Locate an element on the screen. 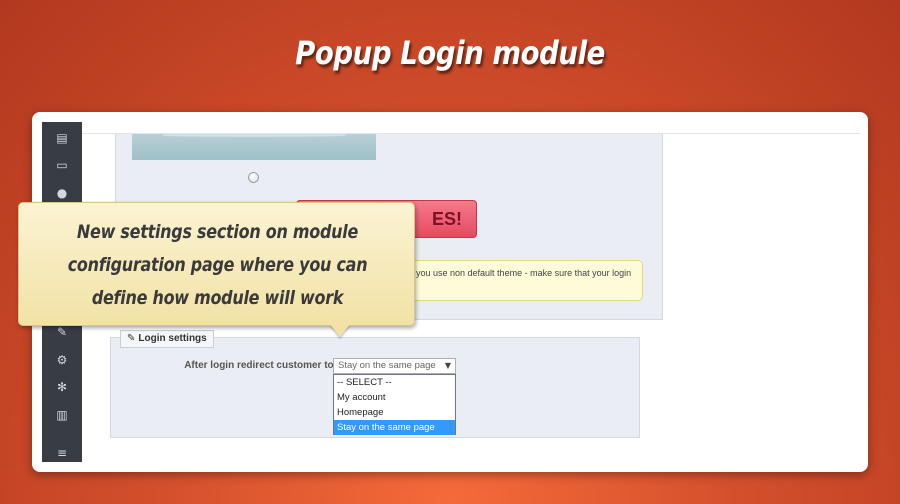  promo-title: Popup Login module is located at coordinates (450, 53).